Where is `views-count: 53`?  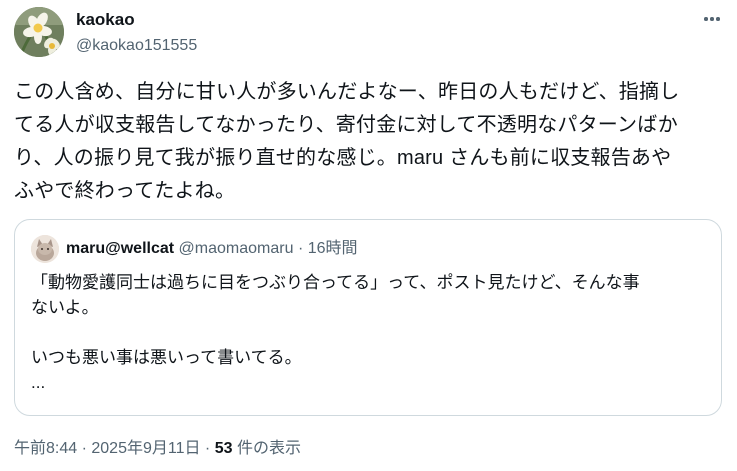 views-count: 53 is located at coordinates (224, 448).